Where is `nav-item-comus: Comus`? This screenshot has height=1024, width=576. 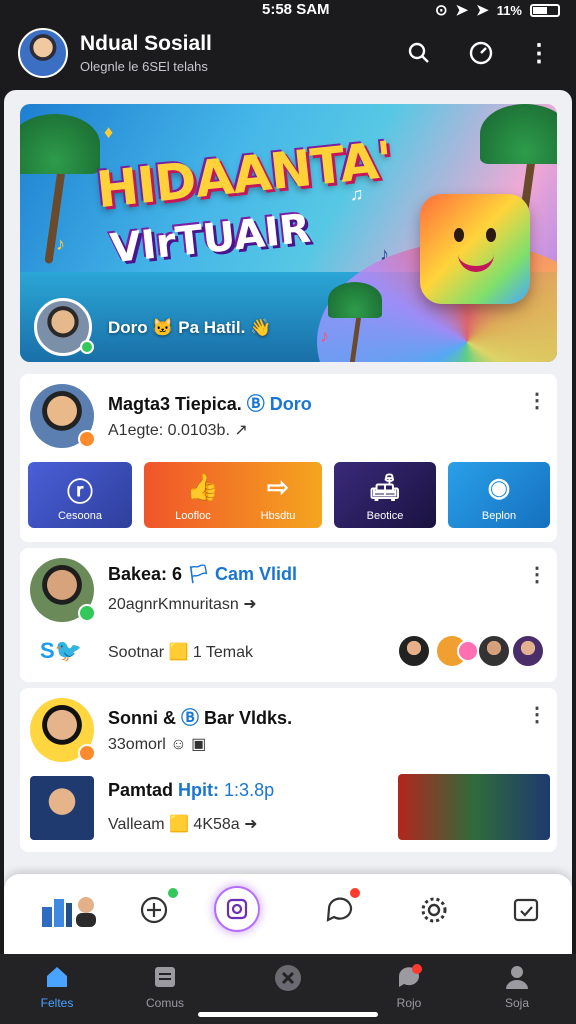
nav-item-comus: Comus is located at coordinates (165, 987).